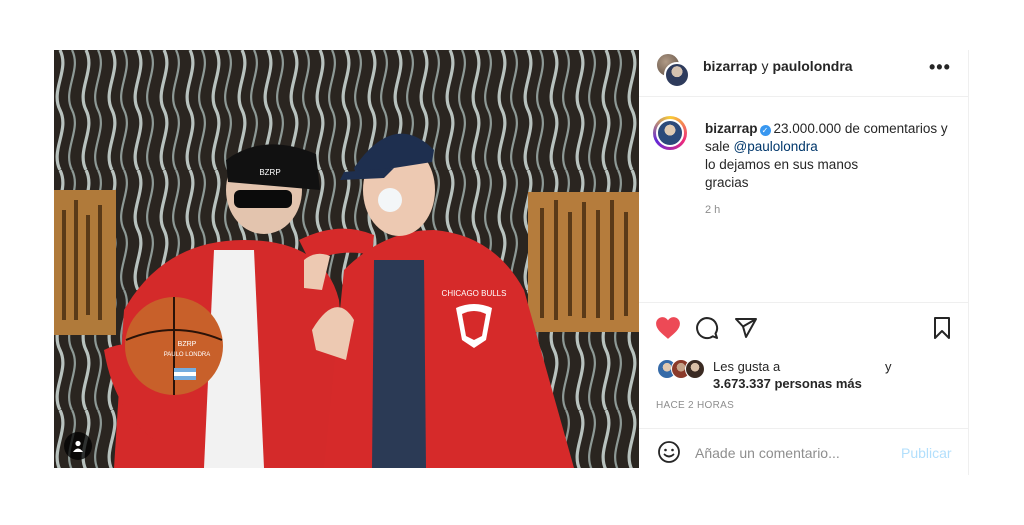 Image resolution: width=1024 pixels, height=525 pixels. I want to click on header-username-1: bizarrap, so click(730, 66).